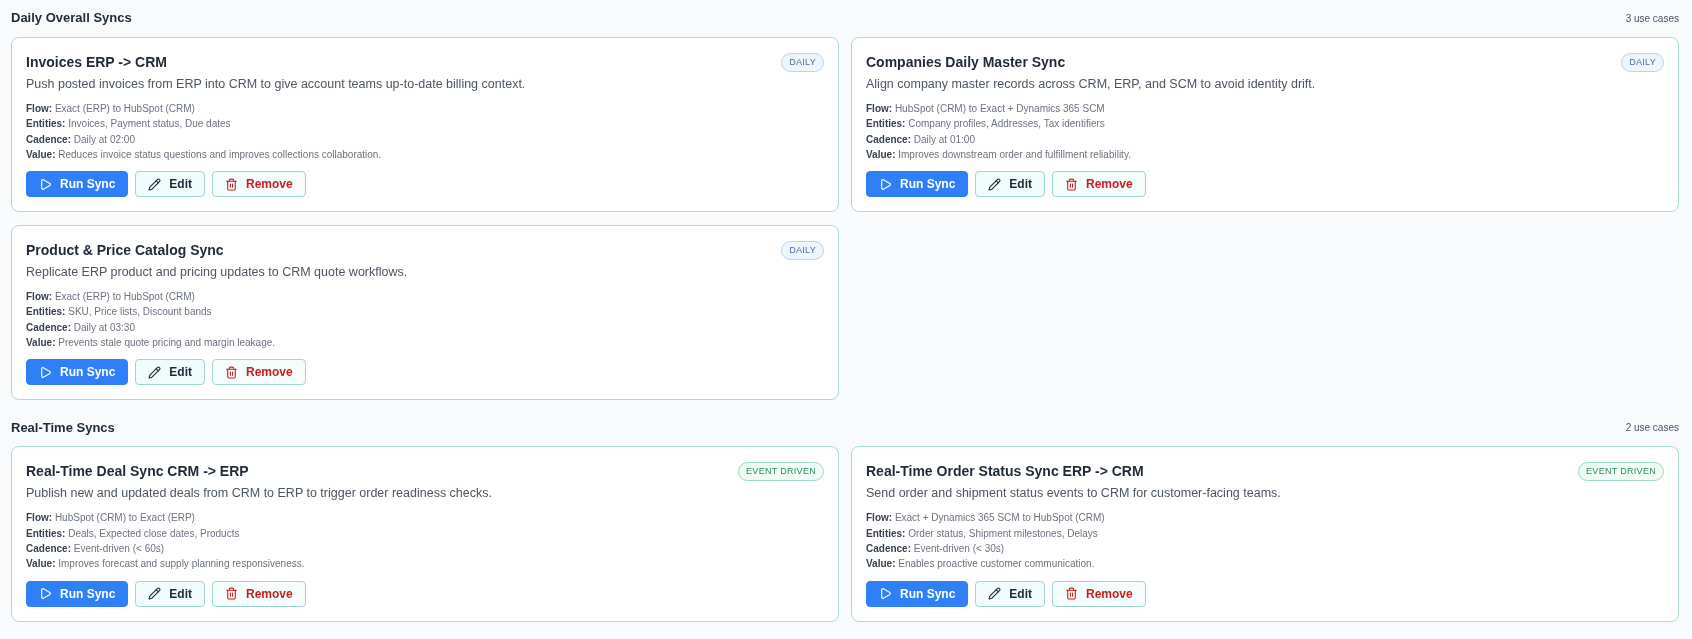 Image resolution: width=1692 pixels, height=639 pixels. What do you see at coordinates (259, 494) in the screenshot?
I see `card-description: Publish new and updated deals from CRM to ERP to trigger order readiness checks.` at bounding box center [259, 494].